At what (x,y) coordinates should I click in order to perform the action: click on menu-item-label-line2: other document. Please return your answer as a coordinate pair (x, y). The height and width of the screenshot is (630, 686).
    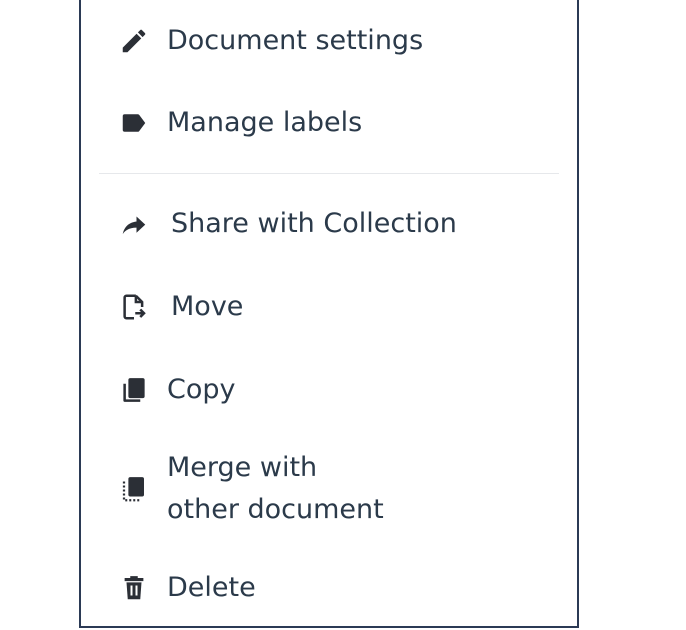
    Looking at the image, I should click on (275, 509).